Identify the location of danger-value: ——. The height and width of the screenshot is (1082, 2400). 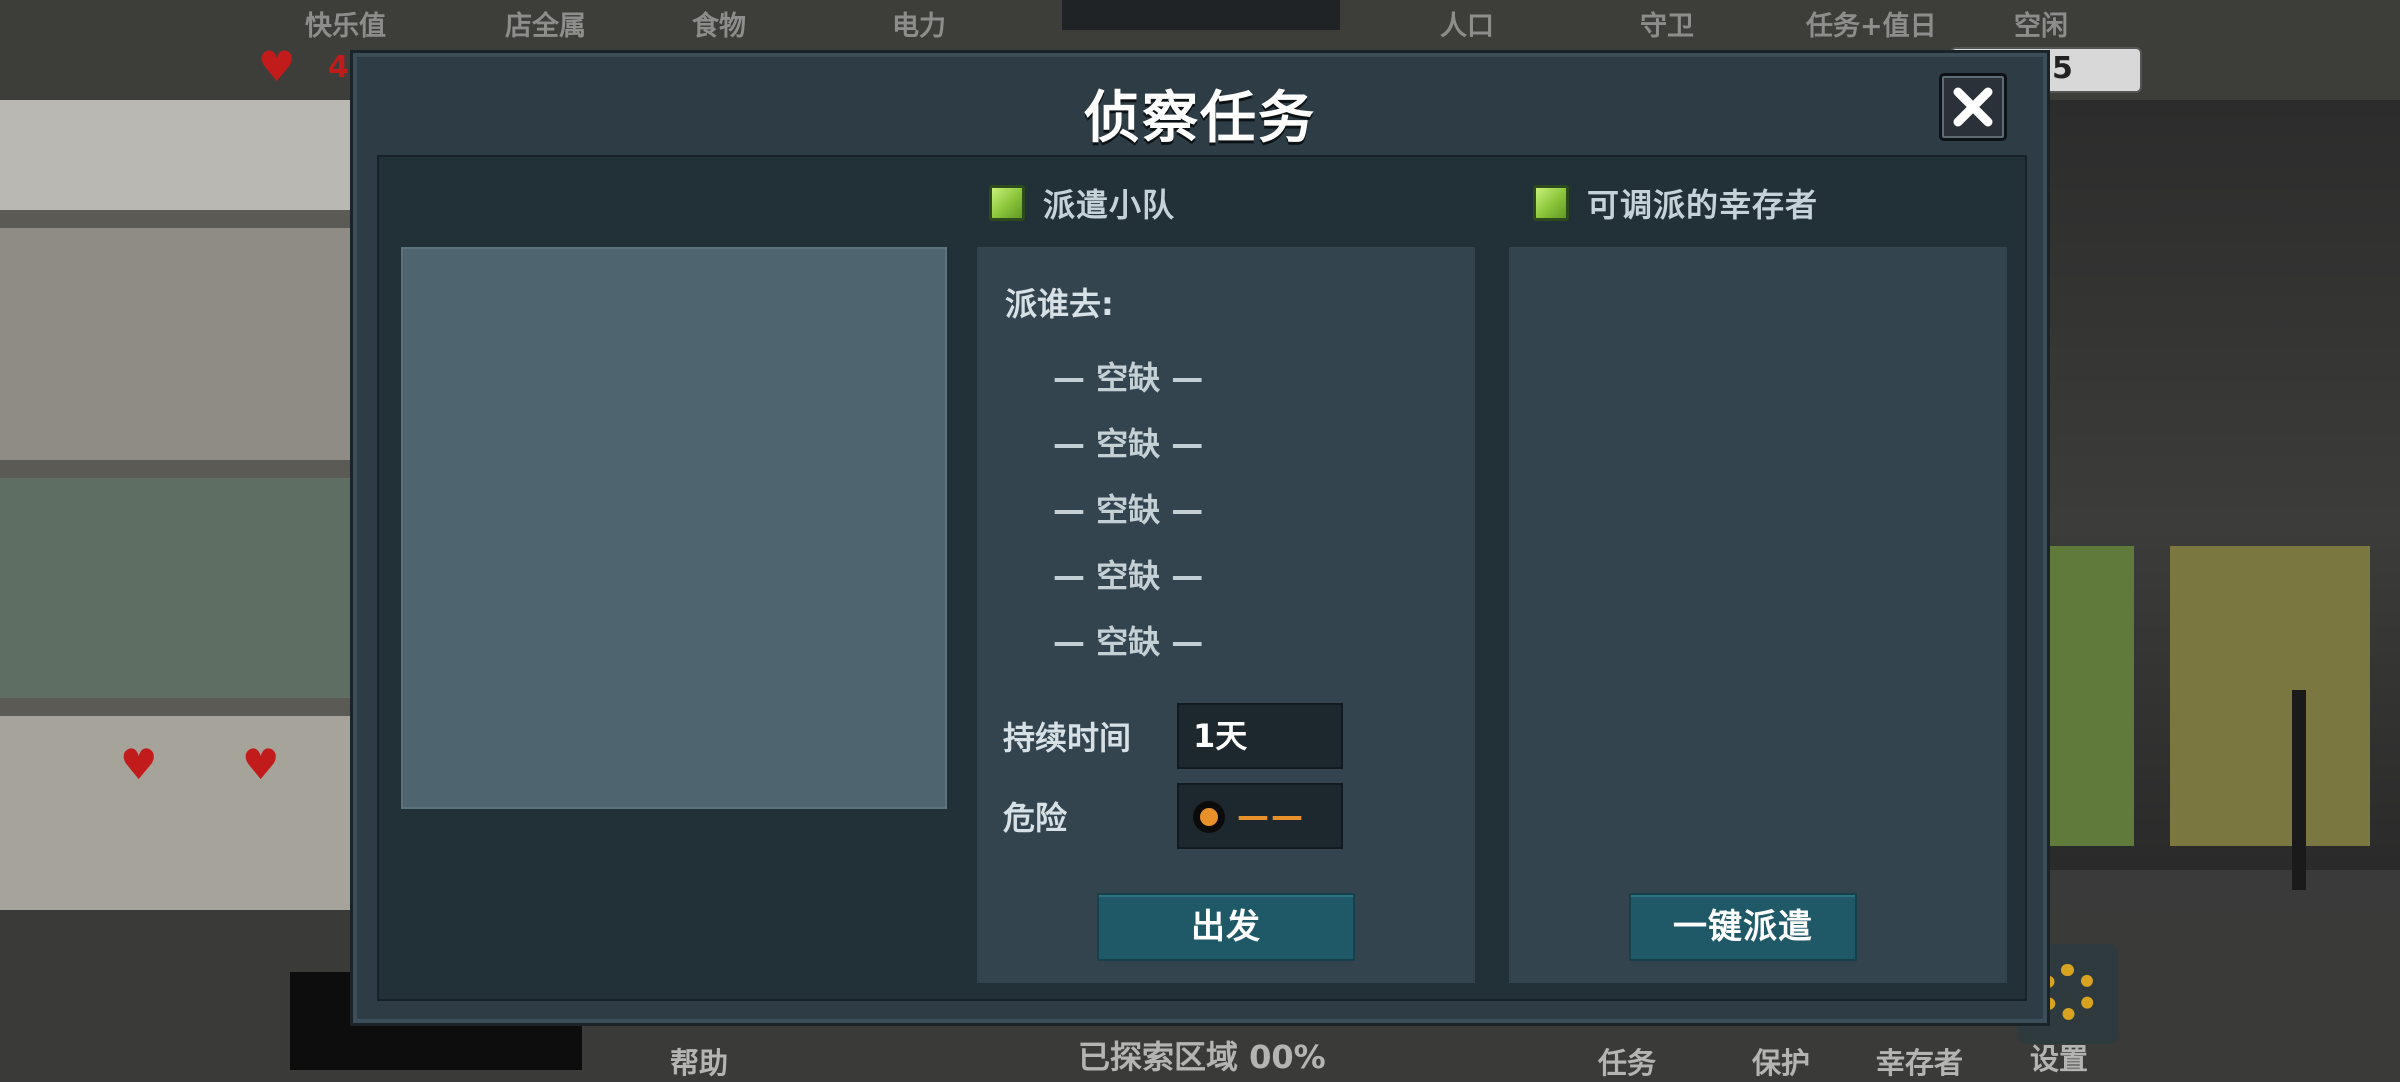
(1271, 816).